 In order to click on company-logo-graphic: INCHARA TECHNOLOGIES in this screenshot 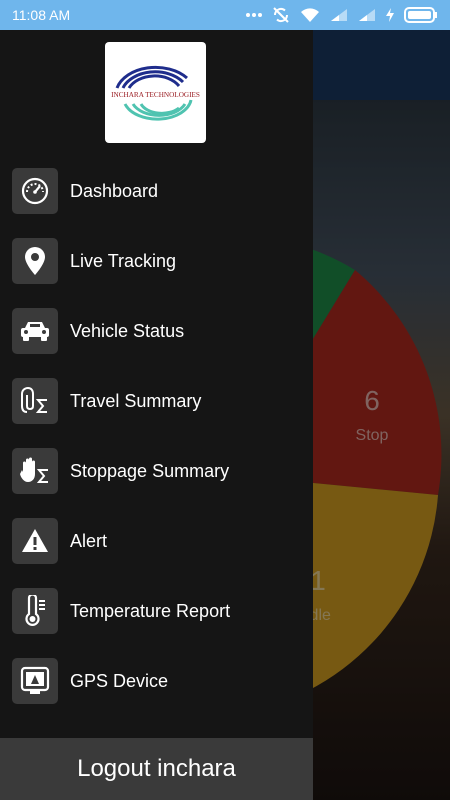, I will do `click(155, 93)`.